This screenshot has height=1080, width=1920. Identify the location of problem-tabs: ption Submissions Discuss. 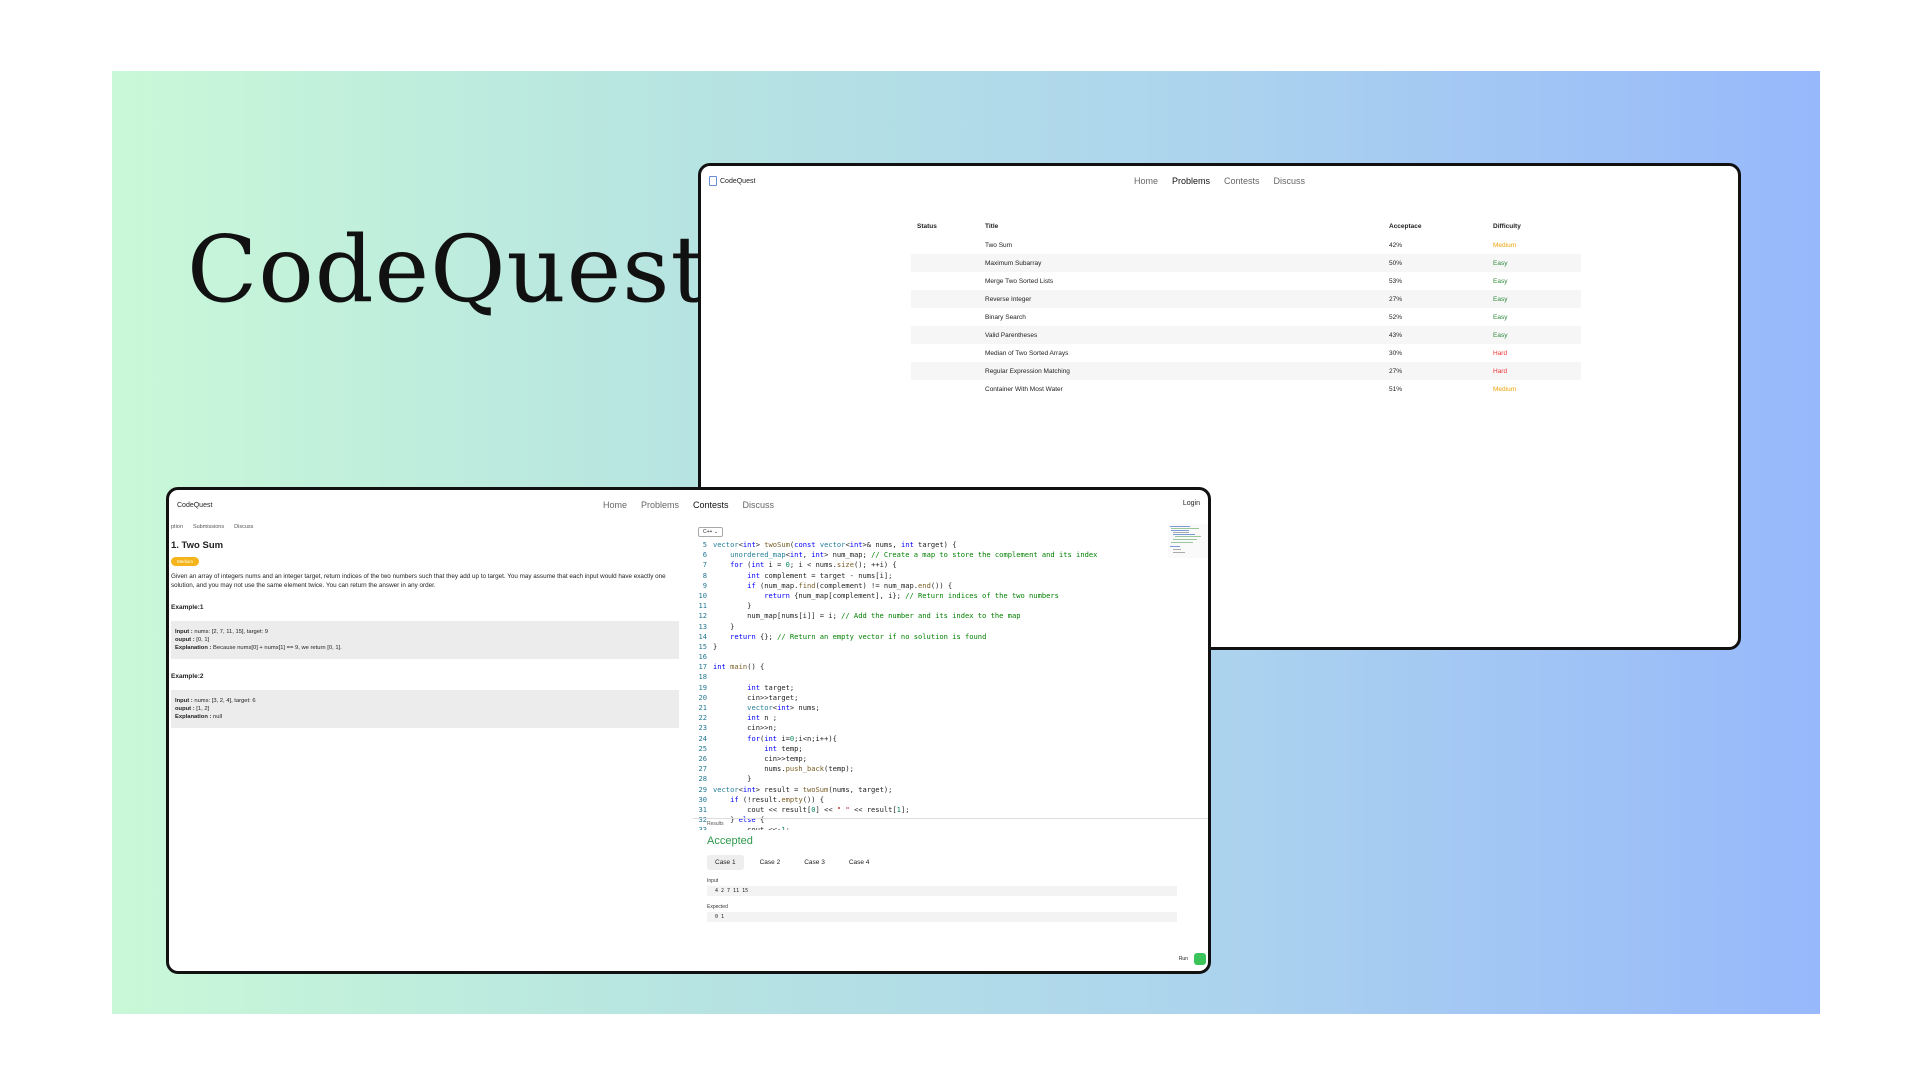
(430, 527).